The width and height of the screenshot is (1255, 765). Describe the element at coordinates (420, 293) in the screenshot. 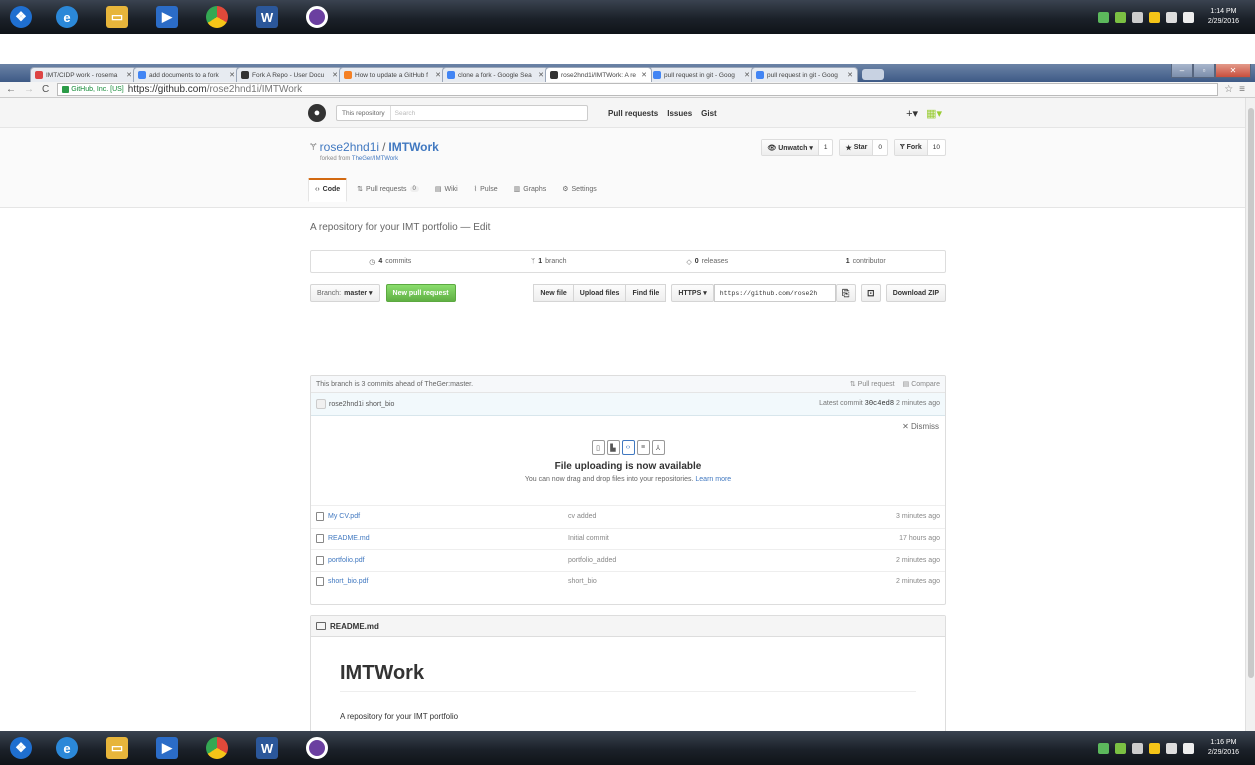

I see `new-pull-request-button: New pull request` at that location.